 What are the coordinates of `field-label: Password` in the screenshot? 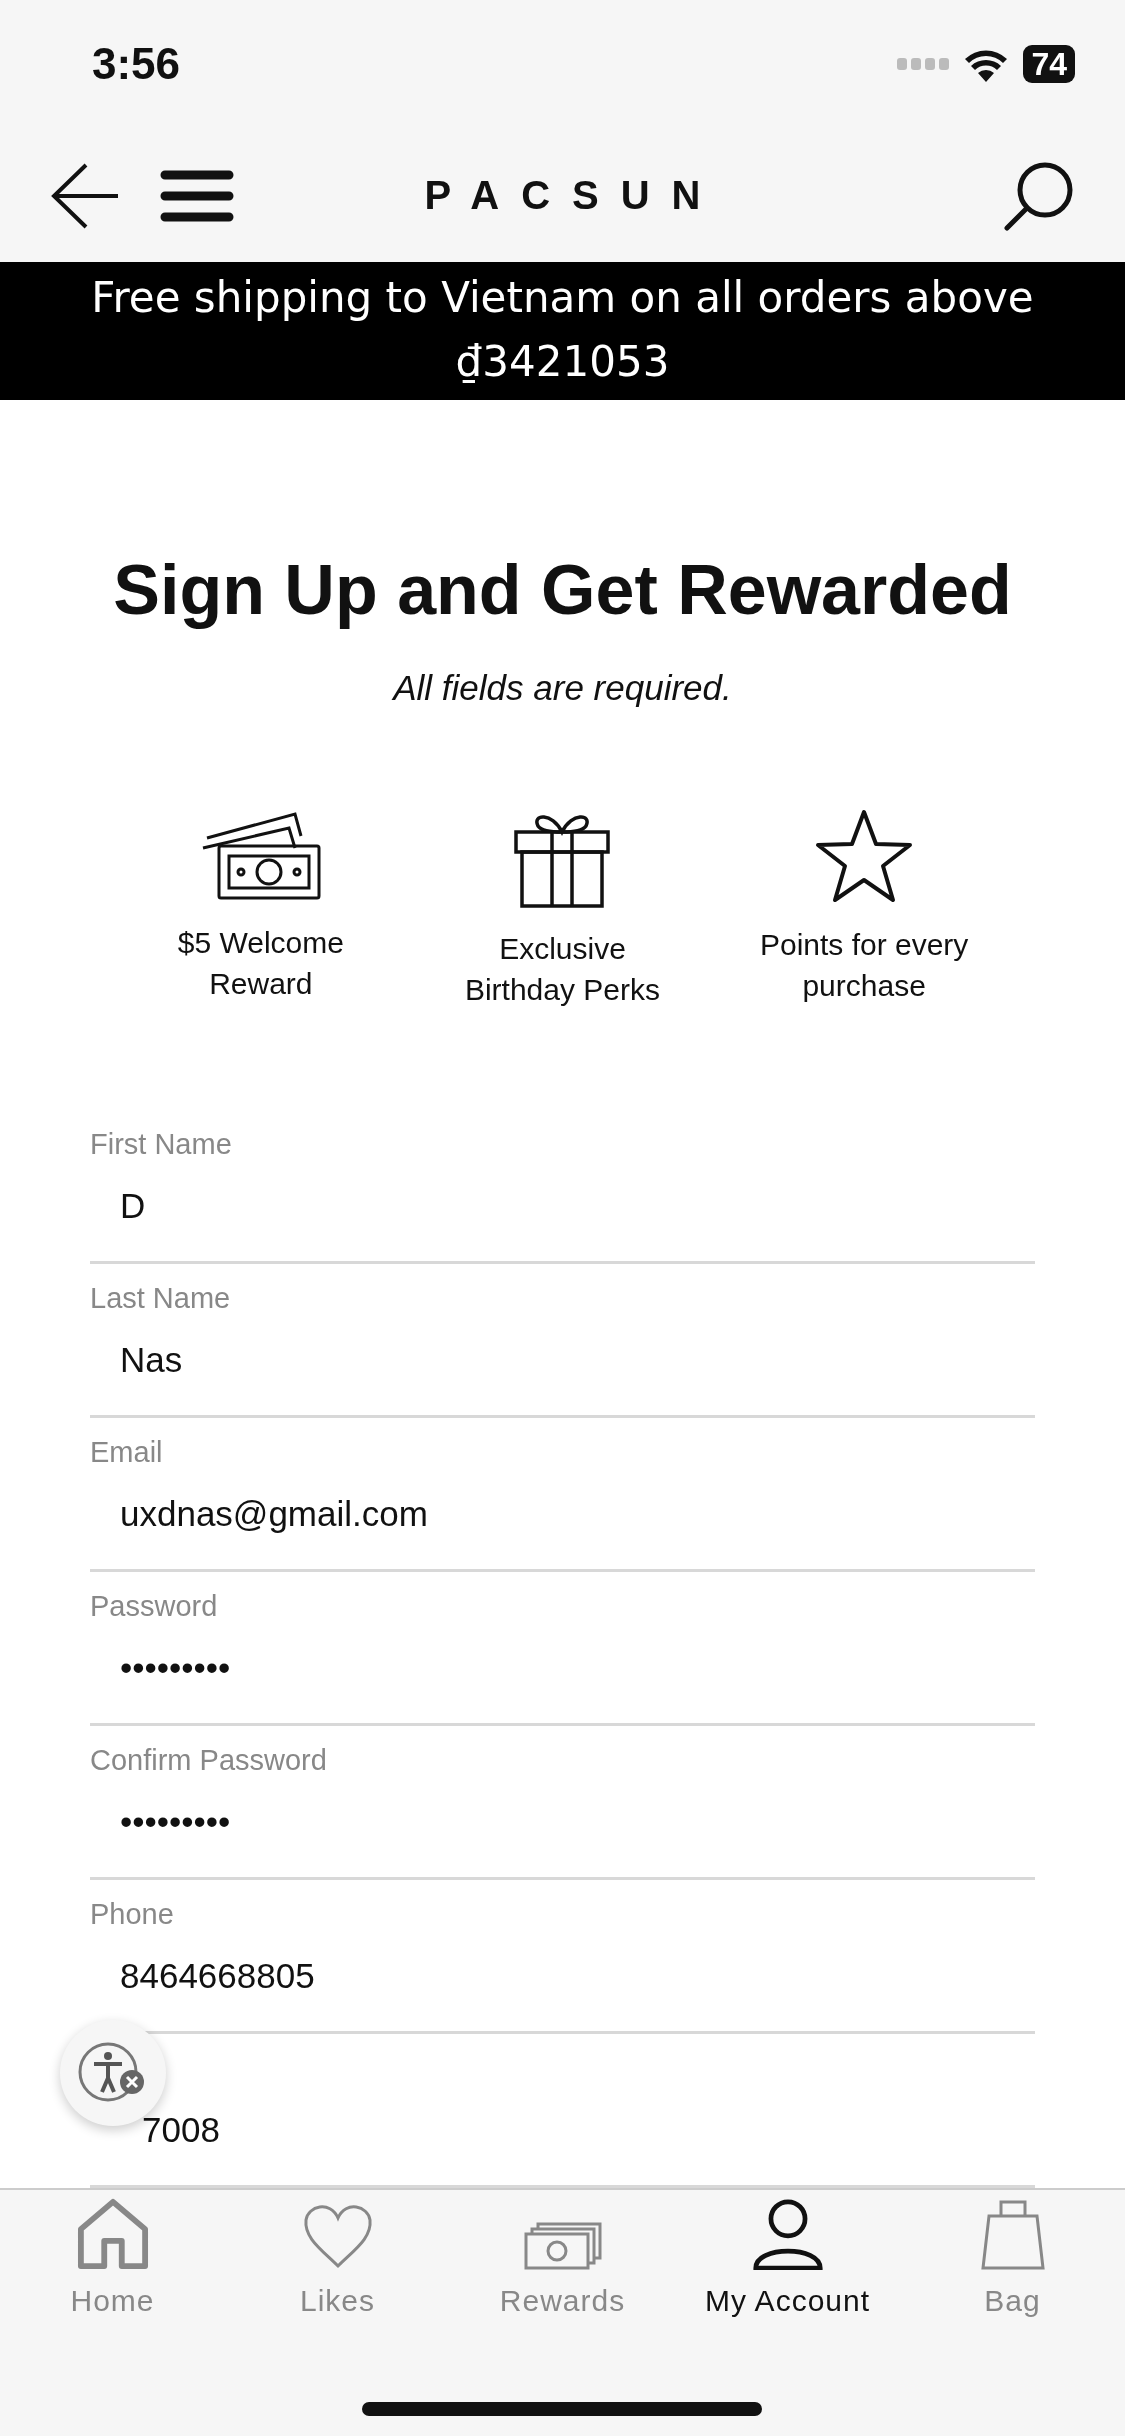 It's located at (154, 1607).